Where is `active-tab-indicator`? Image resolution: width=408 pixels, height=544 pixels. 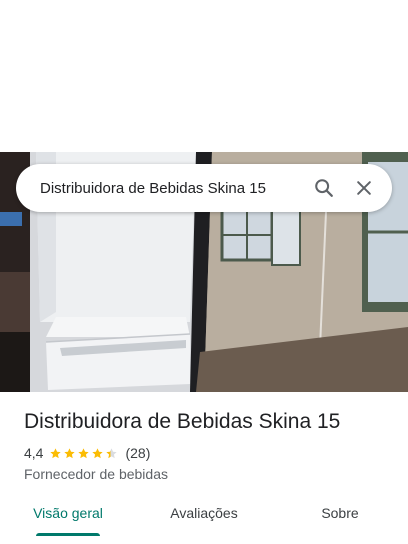
active-tab-indicator is located at coordinates (68, 534).